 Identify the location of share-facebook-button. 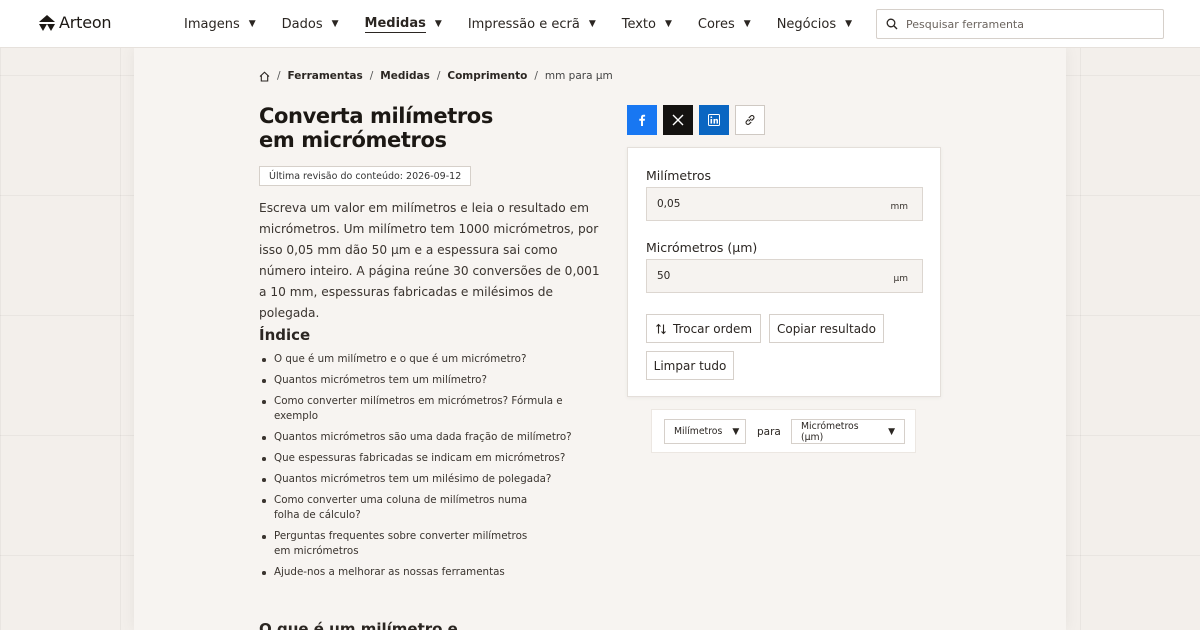
(642, 120).